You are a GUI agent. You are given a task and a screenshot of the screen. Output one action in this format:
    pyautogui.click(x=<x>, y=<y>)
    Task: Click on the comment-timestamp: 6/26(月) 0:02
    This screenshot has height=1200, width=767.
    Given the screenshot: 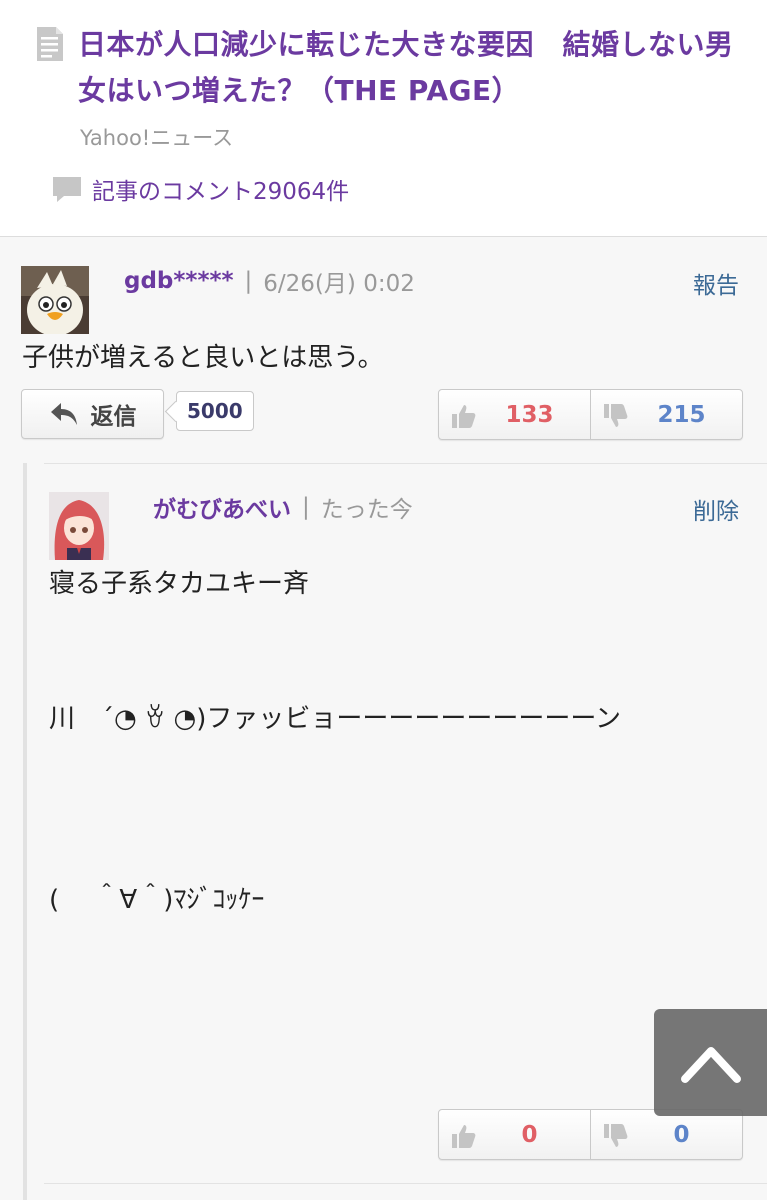 What is the action you would take?
    pyautogui.click(x=339, y=284)
    